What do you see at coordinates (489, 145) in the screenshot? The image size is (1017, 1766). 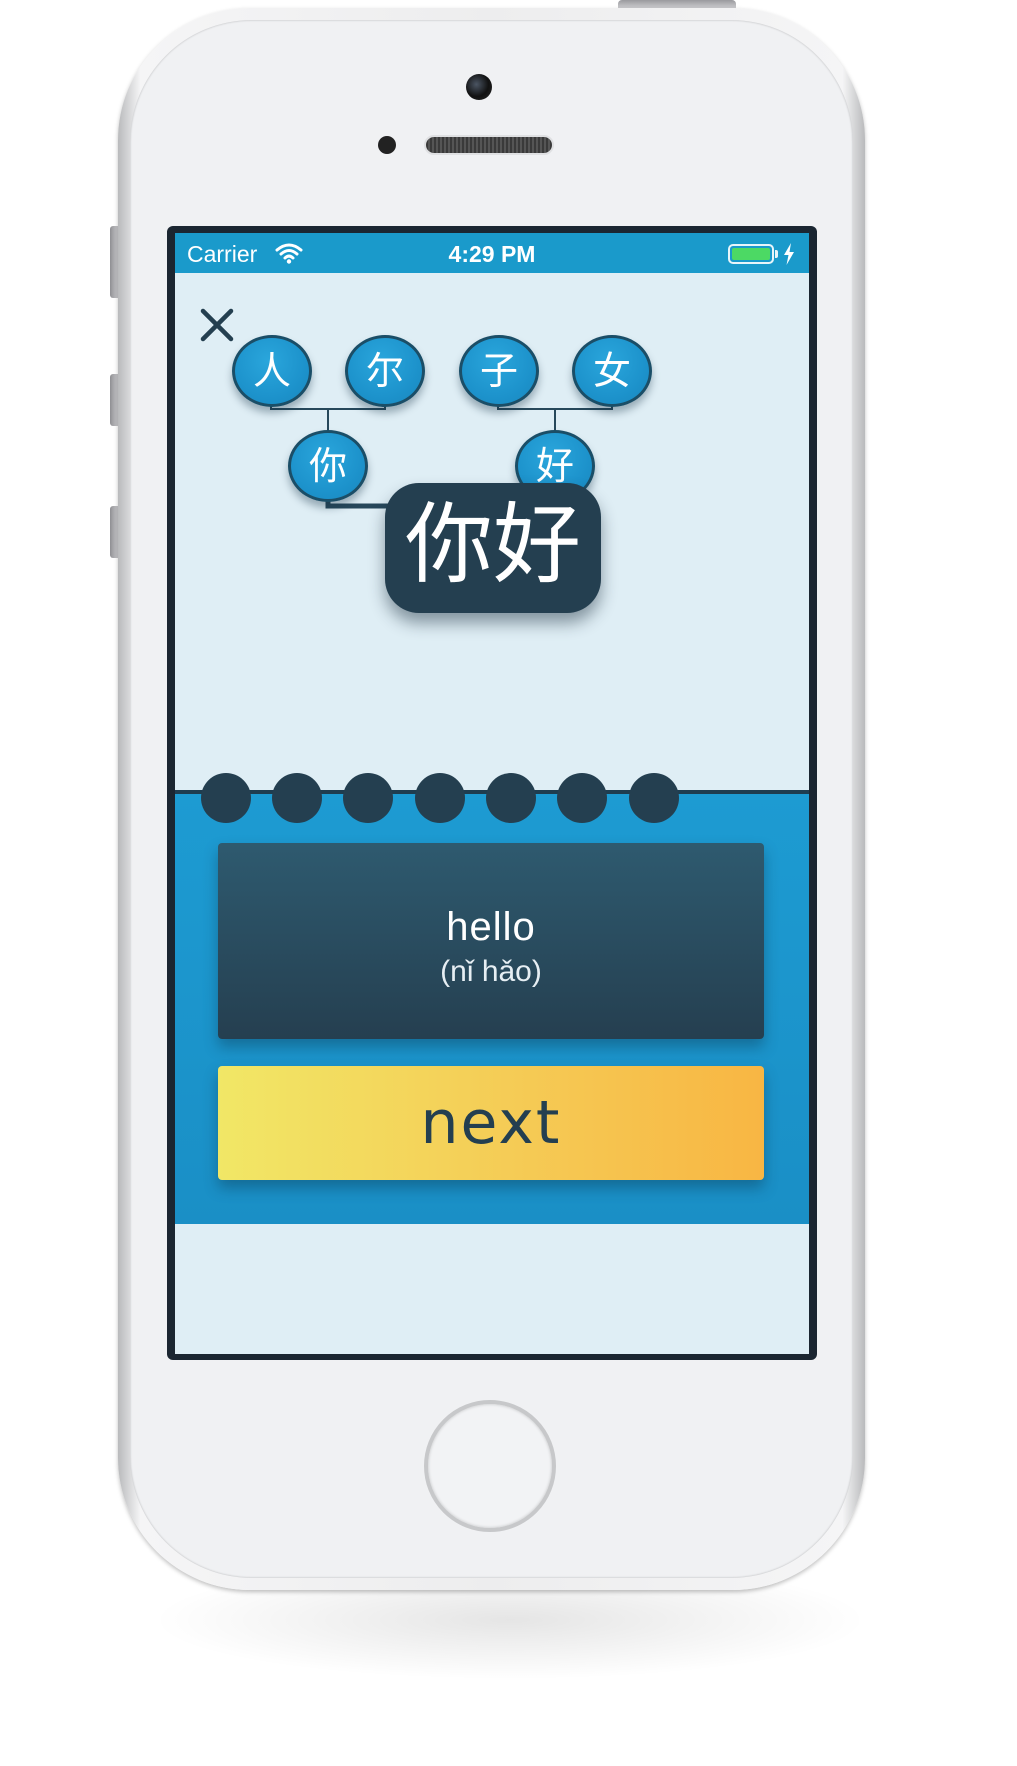 I see `earpiece-speaker` at bounding box center [489, 145].